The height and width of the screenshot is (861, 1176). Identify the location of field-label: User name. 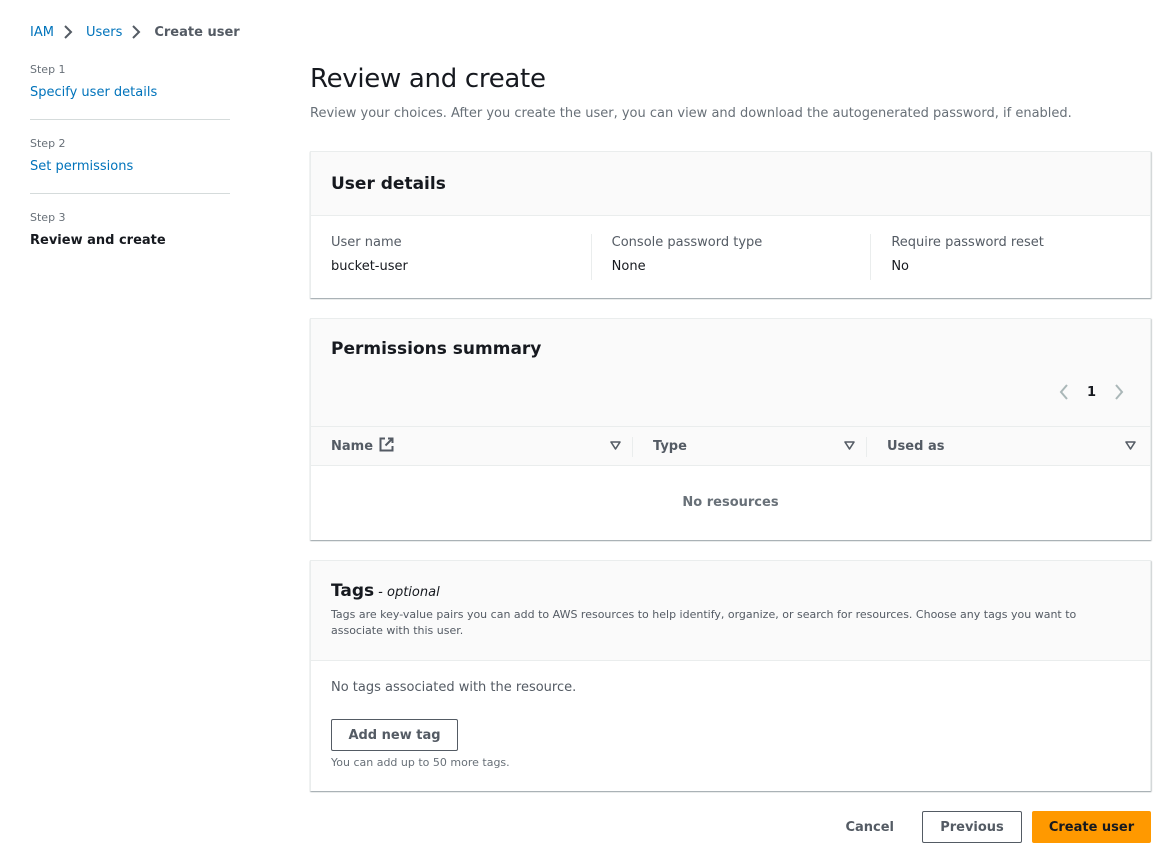
(366, 242).